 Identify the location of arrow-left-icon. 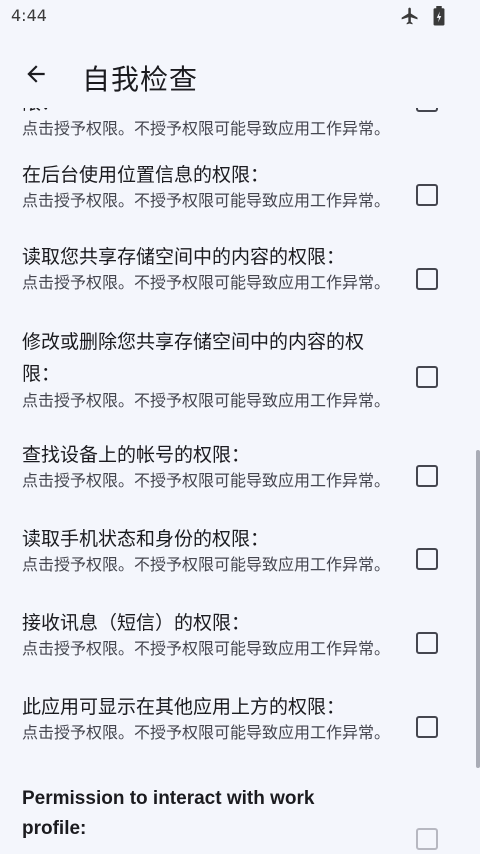
(36, 76).